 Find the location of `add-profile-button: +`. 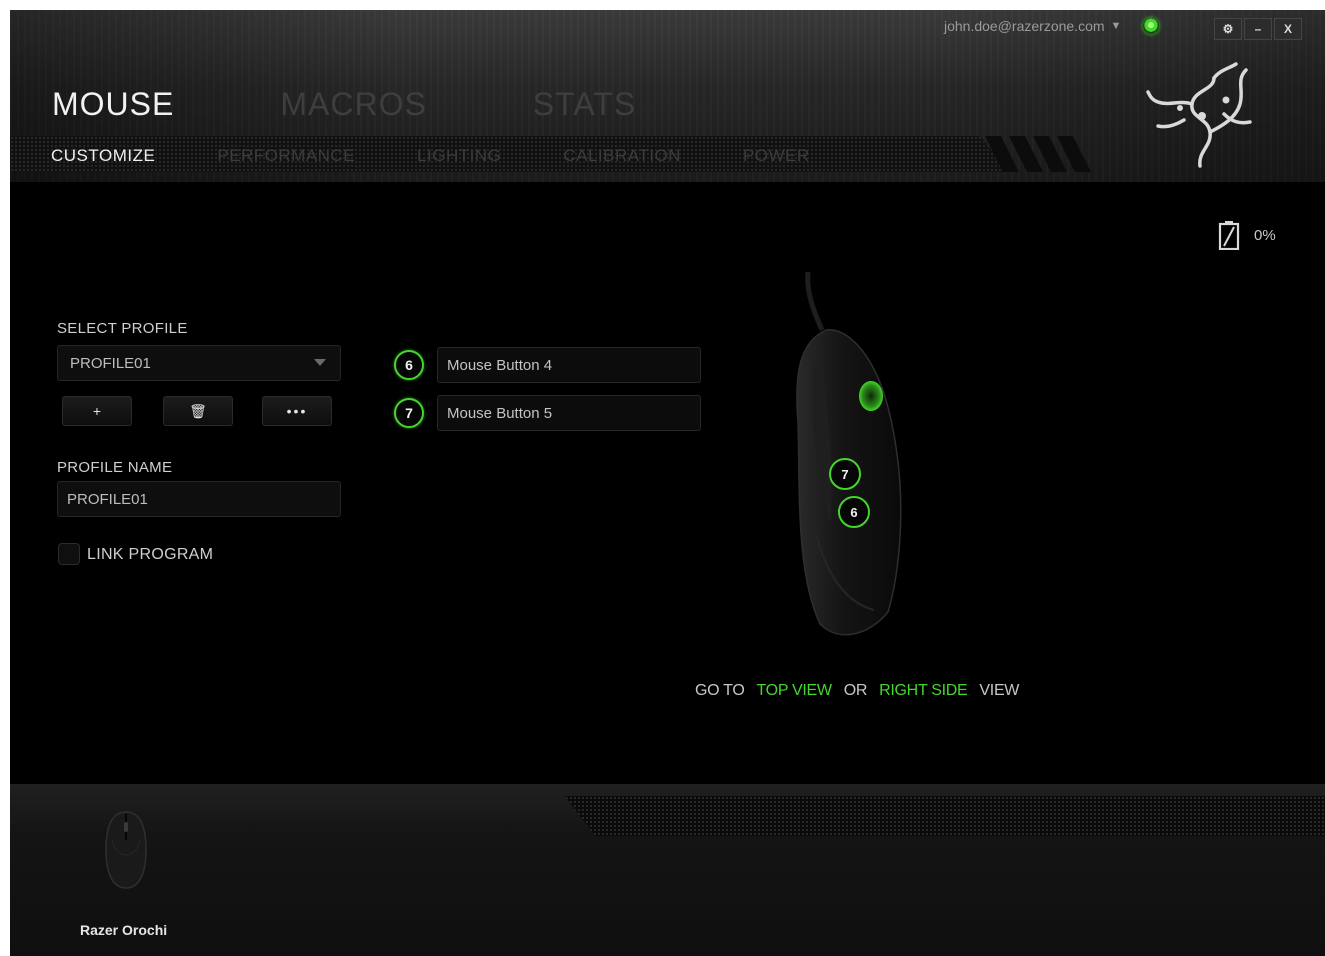

add-profile-button: + is located at coordinates (97, 411).